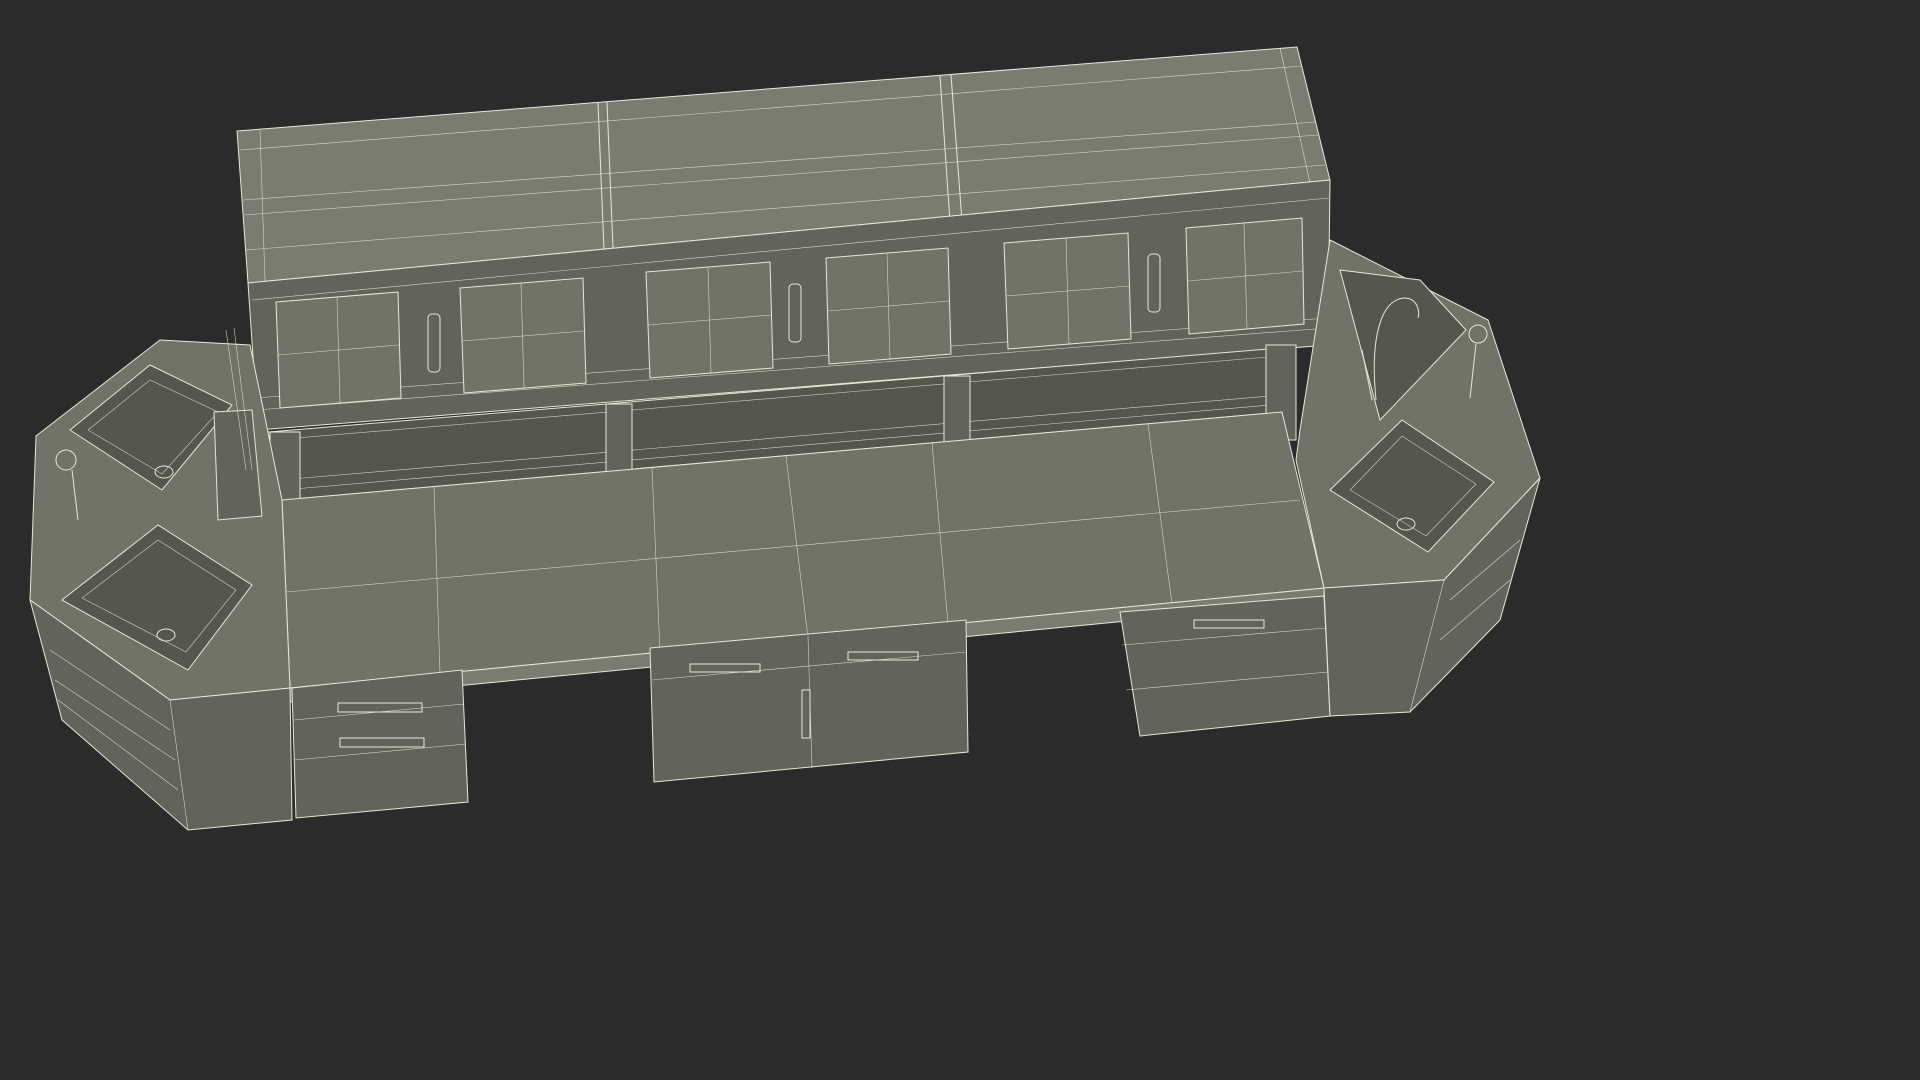  What do you see at coordinates (1418, 478) in the screenshot?
I see `right-sink-wing` at bounding box center [1418, 478].